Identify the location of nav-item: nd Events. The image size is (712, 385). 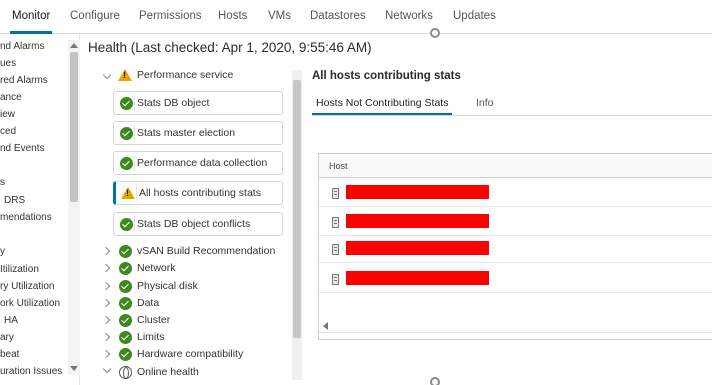
(22, 148).